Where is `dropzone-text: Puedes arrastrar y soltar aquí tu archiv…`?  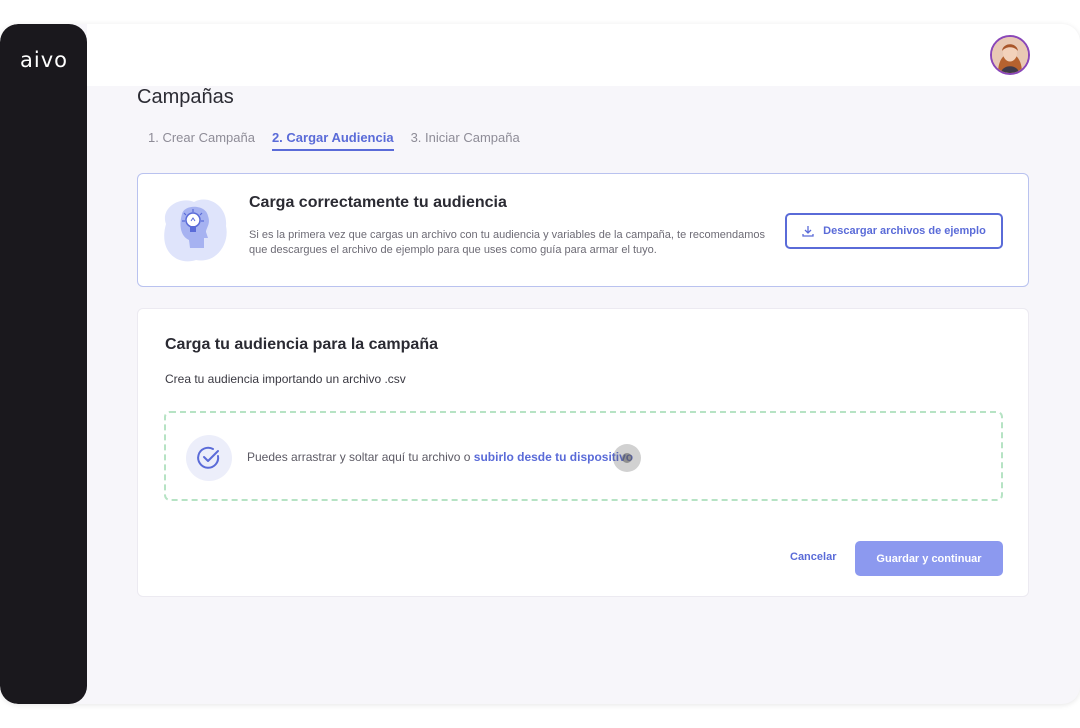
dropzone-text: Puedes arrastrar y soltar aquí tu archiv… is located at coordinates (440, 457).